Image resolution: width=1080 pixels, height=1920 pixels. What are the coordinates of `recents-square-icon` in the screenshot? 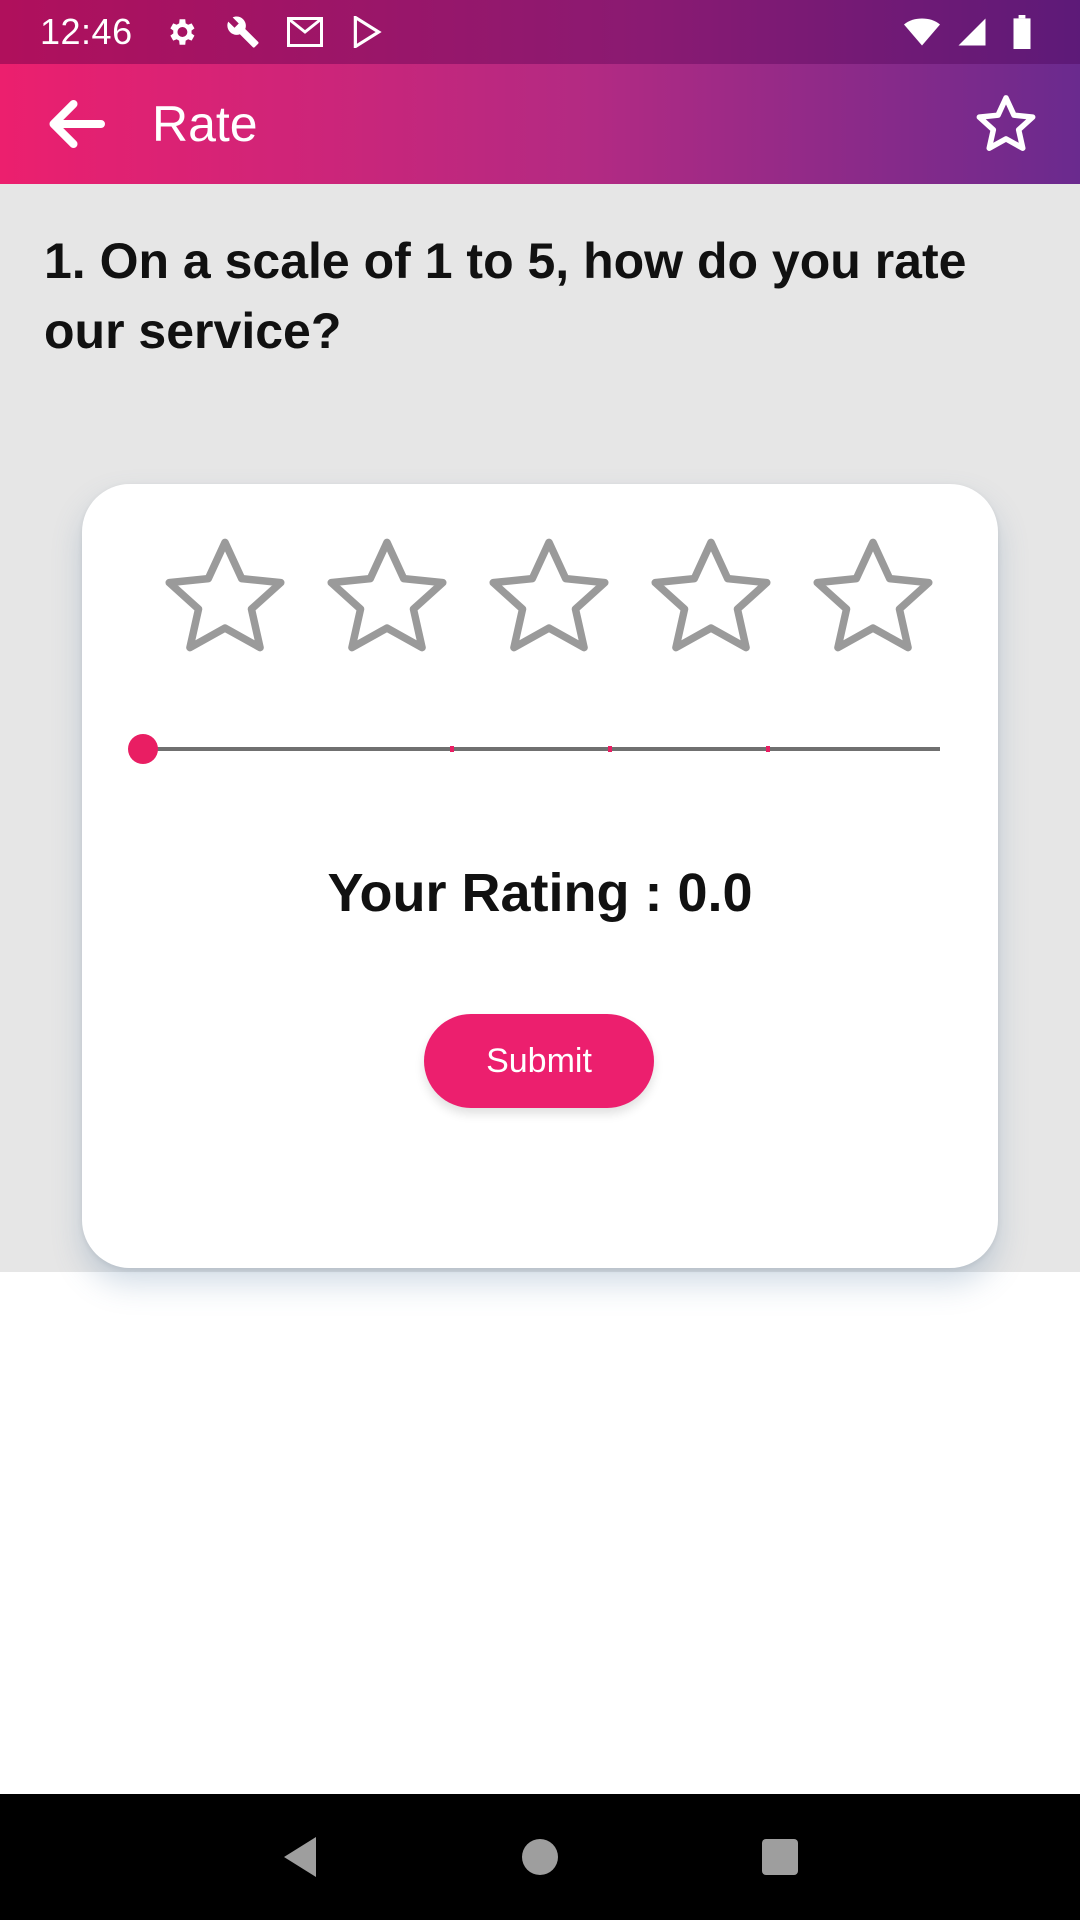 It's located at (780, 1857).